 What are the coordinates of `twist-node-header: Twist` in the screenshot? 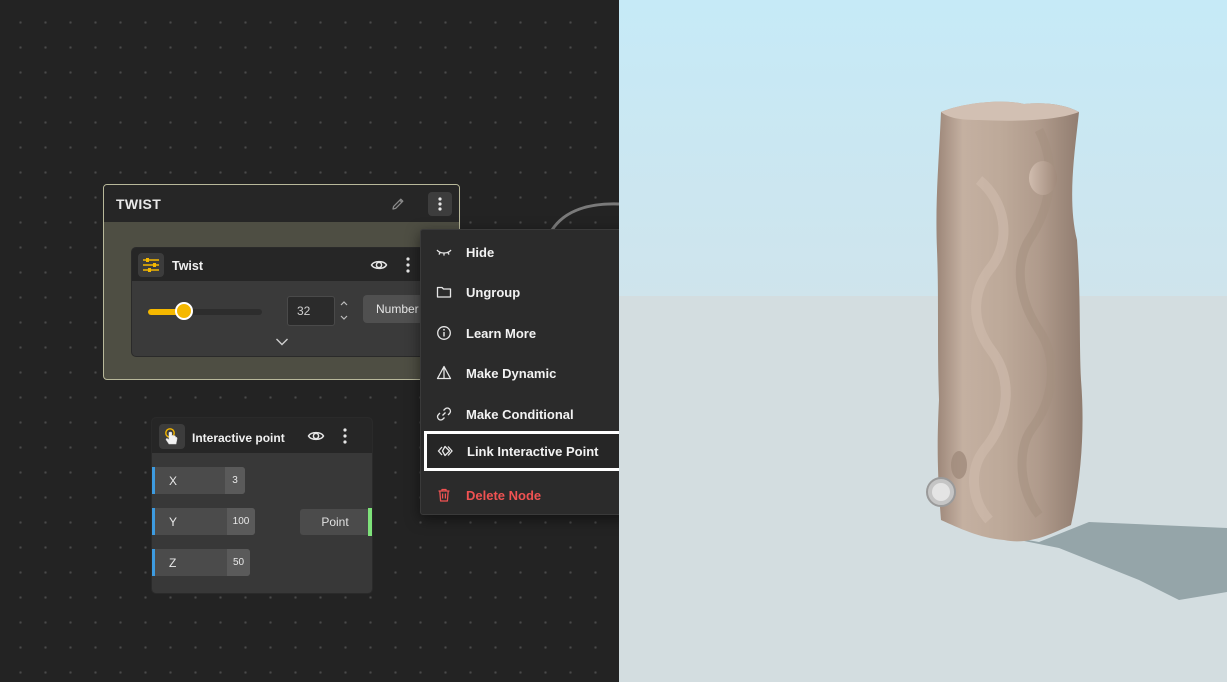 It's located at (292, 264).